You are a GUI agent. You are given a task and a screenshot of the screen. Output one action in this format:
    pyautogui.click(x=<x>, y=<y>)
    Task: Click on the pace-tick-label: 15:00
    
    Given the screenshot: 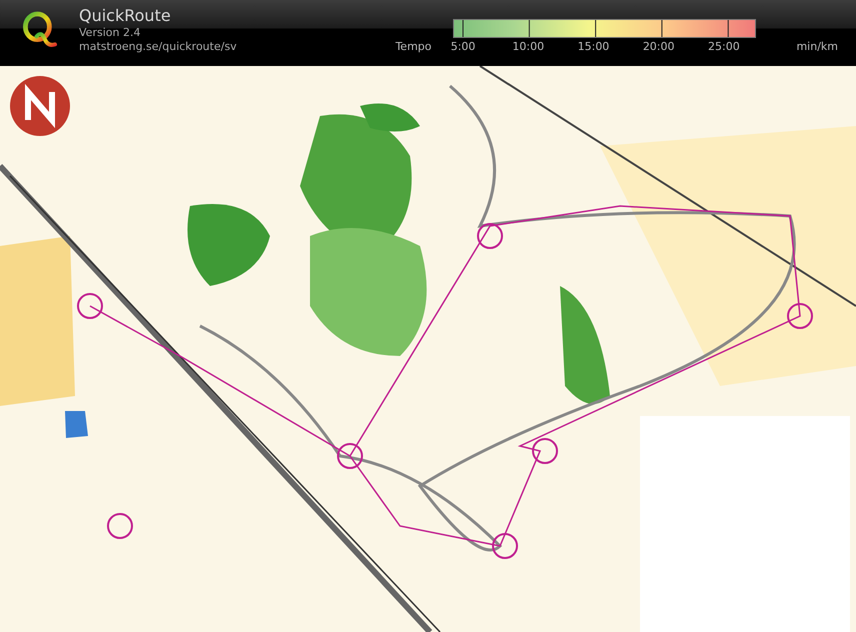 What is the action you would take?
    pyautogui.click(x=593, y=46)
    